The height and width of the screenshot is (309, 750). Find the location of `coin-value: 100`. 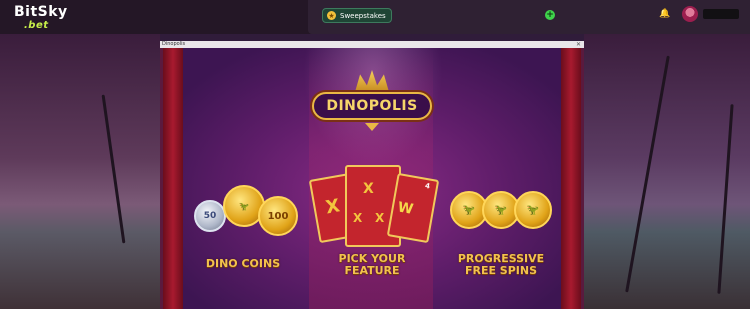

coin-value: 100 is located at coordinates (278, 216).